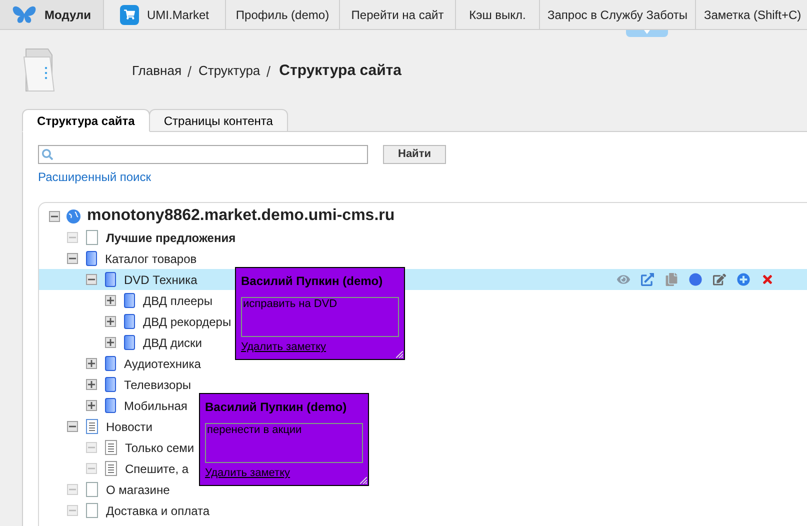 This screenshot has height=526, width=807. I want to click on site-domain-label: monotony8862.market.demo.umi-cms.ru, so click(241, 216).